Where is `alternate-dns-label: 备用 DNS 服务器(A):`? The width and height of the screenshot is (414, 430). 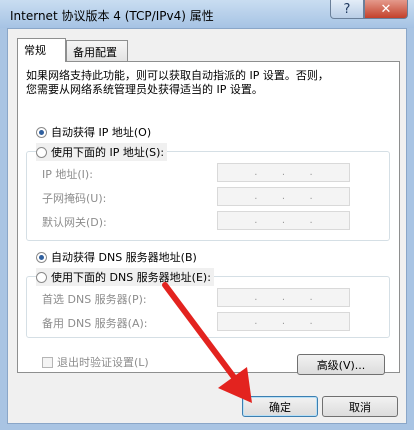
alternate-dns-label: 备用 DNS 服务器(A): is located at coordinates (95, 323).